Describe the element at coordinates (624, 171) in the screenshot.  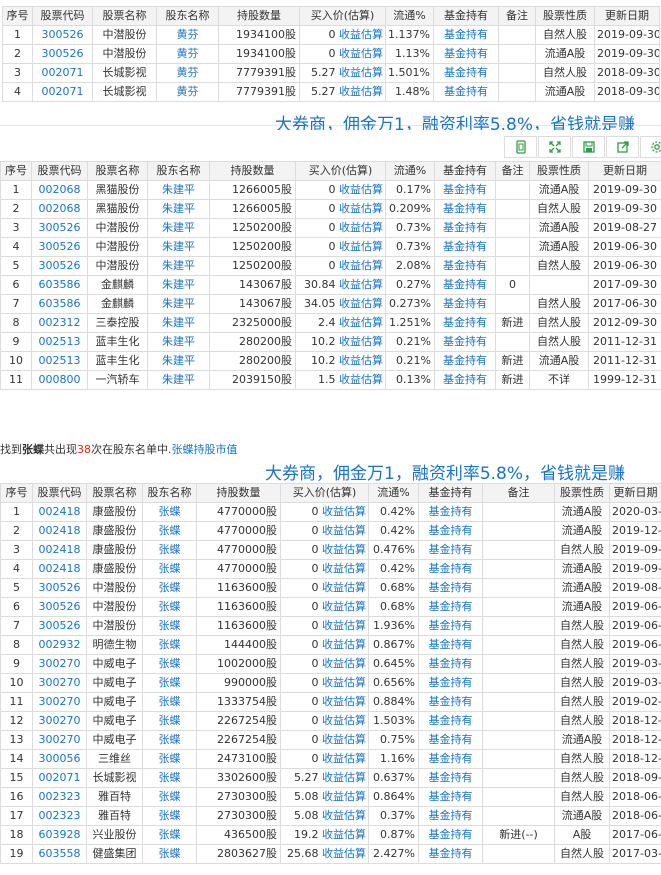
I see `column-header: 更新日期` at that location.